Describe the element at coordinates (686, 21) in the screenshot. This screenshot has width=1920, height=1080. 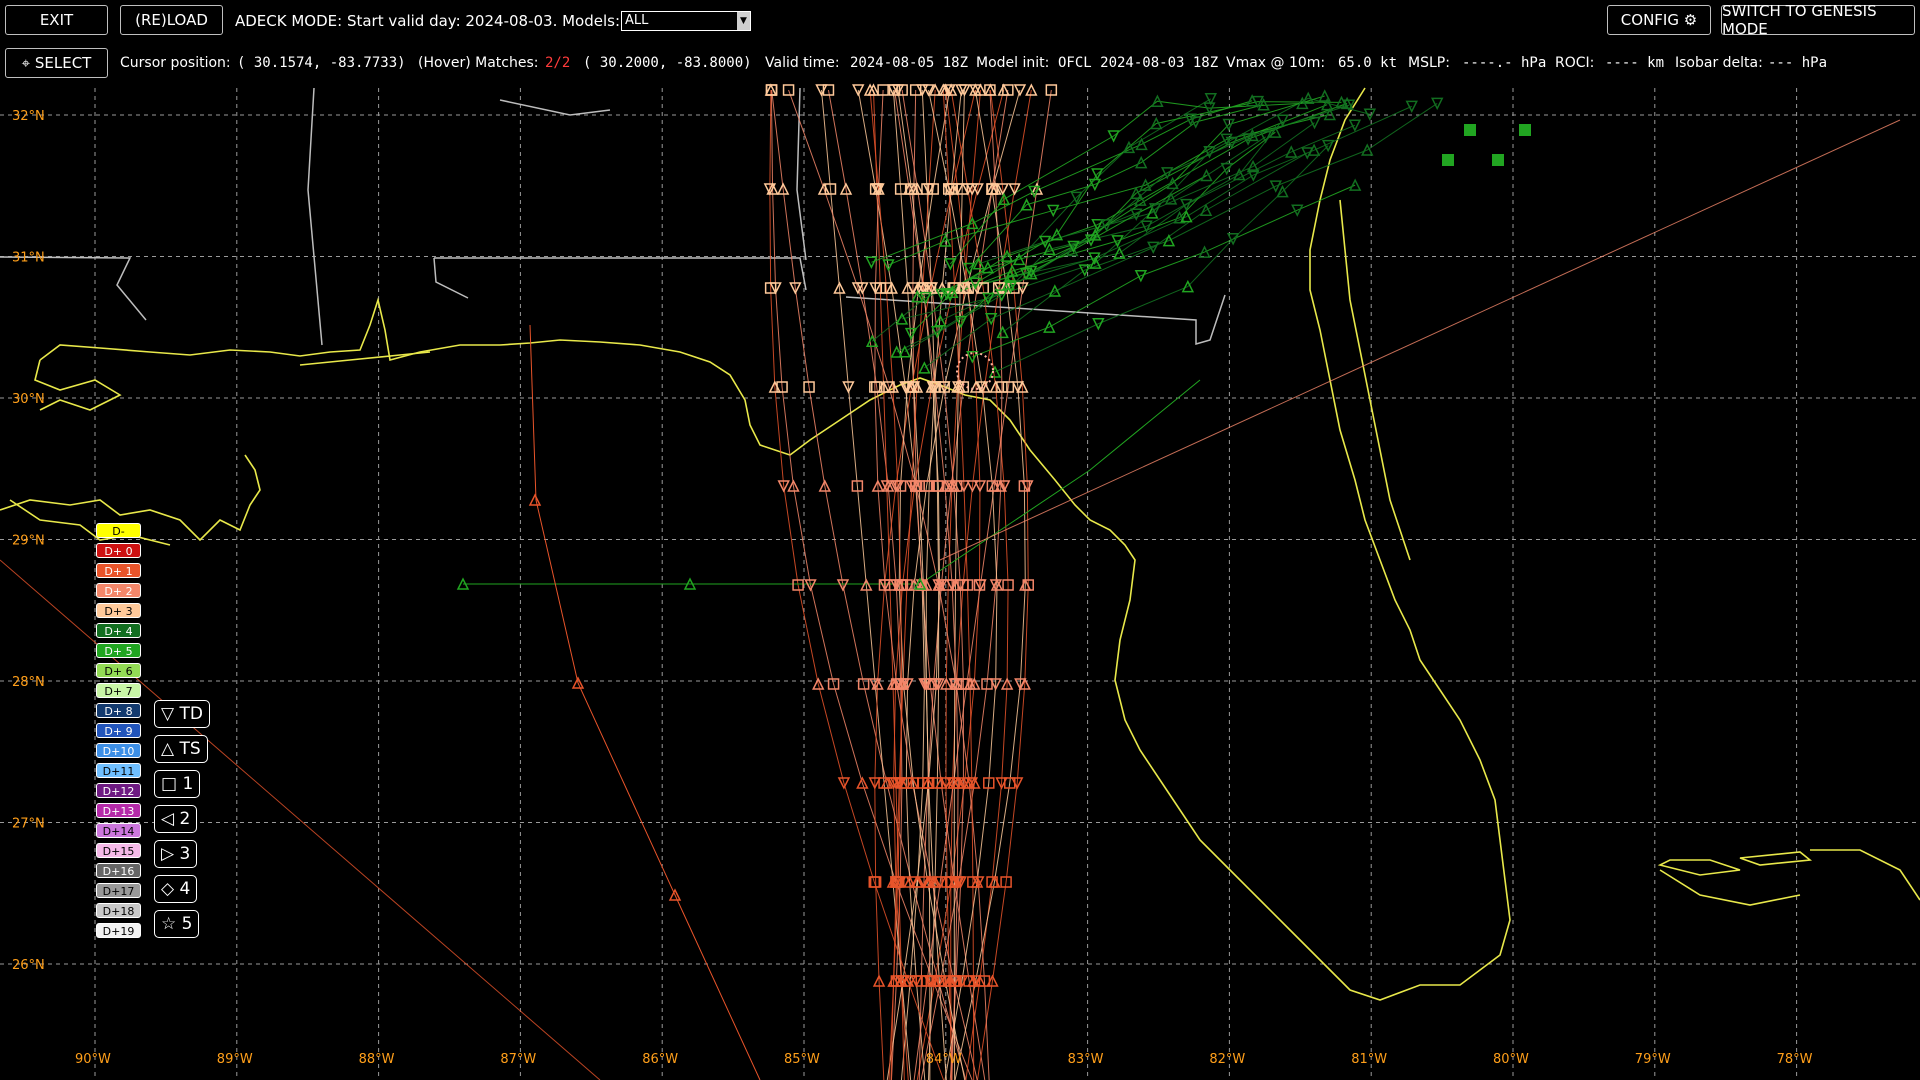
I see `model-filter-select: ALL ▼` at that location.